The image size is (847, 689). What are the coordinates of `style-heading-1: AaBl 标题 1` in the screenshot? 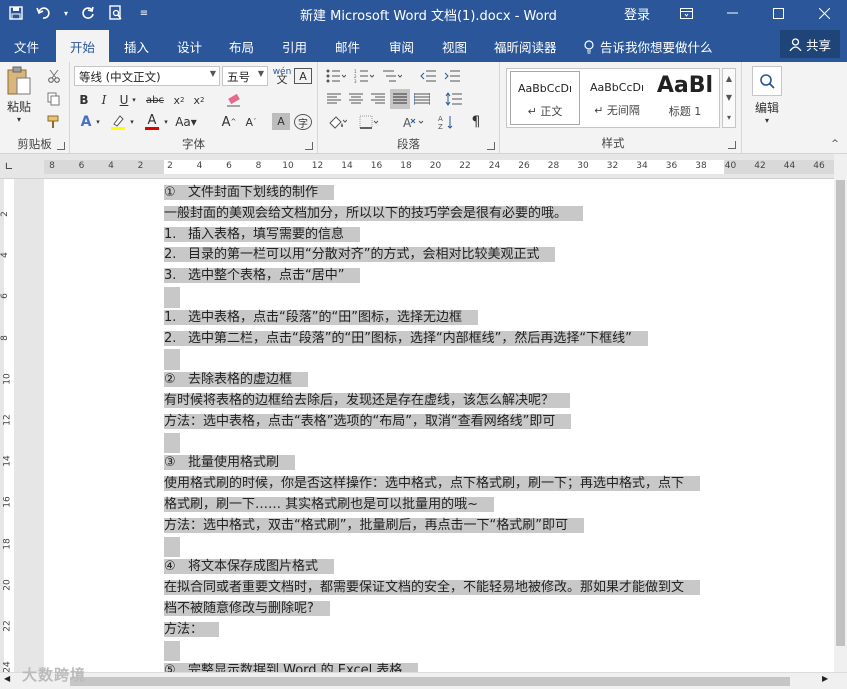 It's located at (685, 98).